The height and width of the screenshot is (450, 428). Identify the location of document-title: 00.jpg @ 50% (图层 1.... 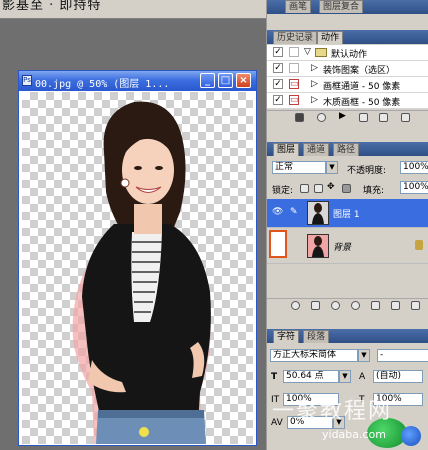
(102, 84).